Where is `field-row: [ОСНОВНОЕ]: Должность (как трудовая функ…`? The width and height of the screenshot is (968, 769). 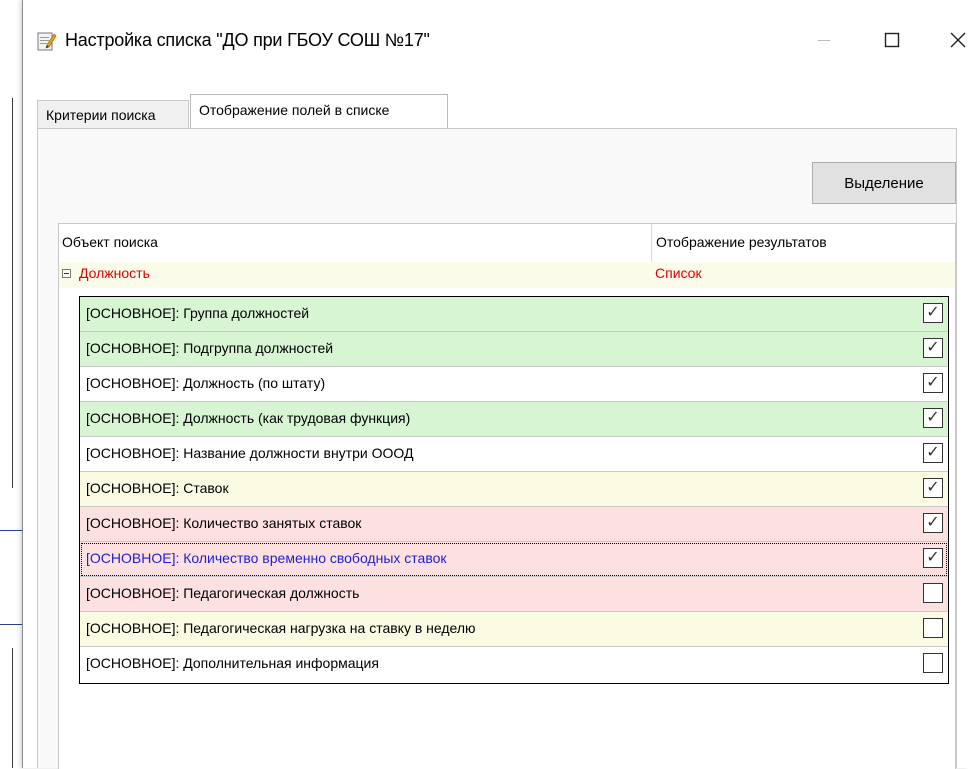 field-row: [ОСНОВНОЕ]: Должность (как трудовая функ… is located at coordinates (514, 419).